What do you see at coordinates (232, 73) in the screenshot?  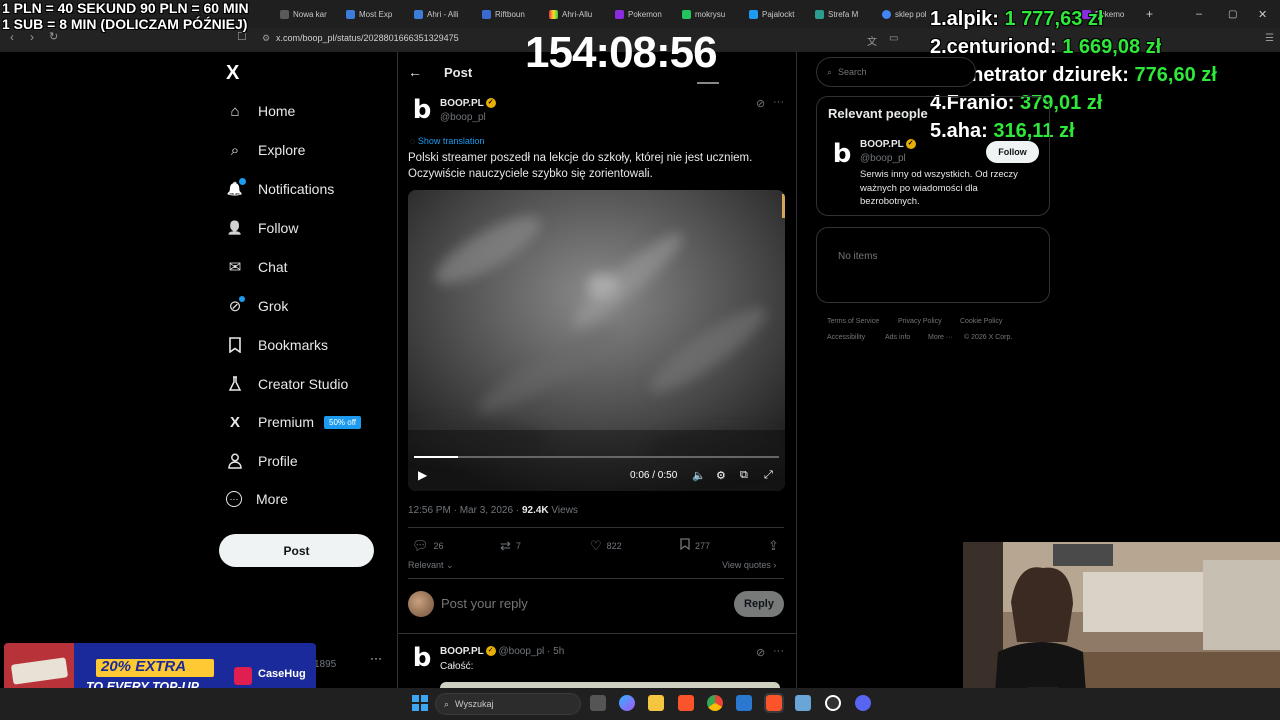 I see `x-logo-icon: X` at bounding box center [232, 73].